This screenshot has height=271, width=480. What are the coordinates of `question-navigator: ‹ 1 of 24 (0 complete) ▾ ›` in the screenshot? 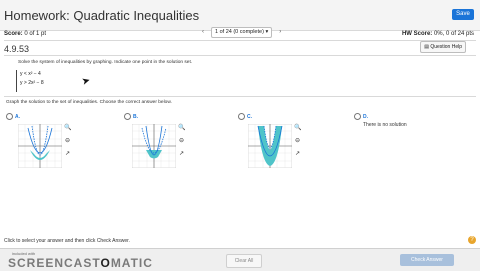 It's located at (241, 32).